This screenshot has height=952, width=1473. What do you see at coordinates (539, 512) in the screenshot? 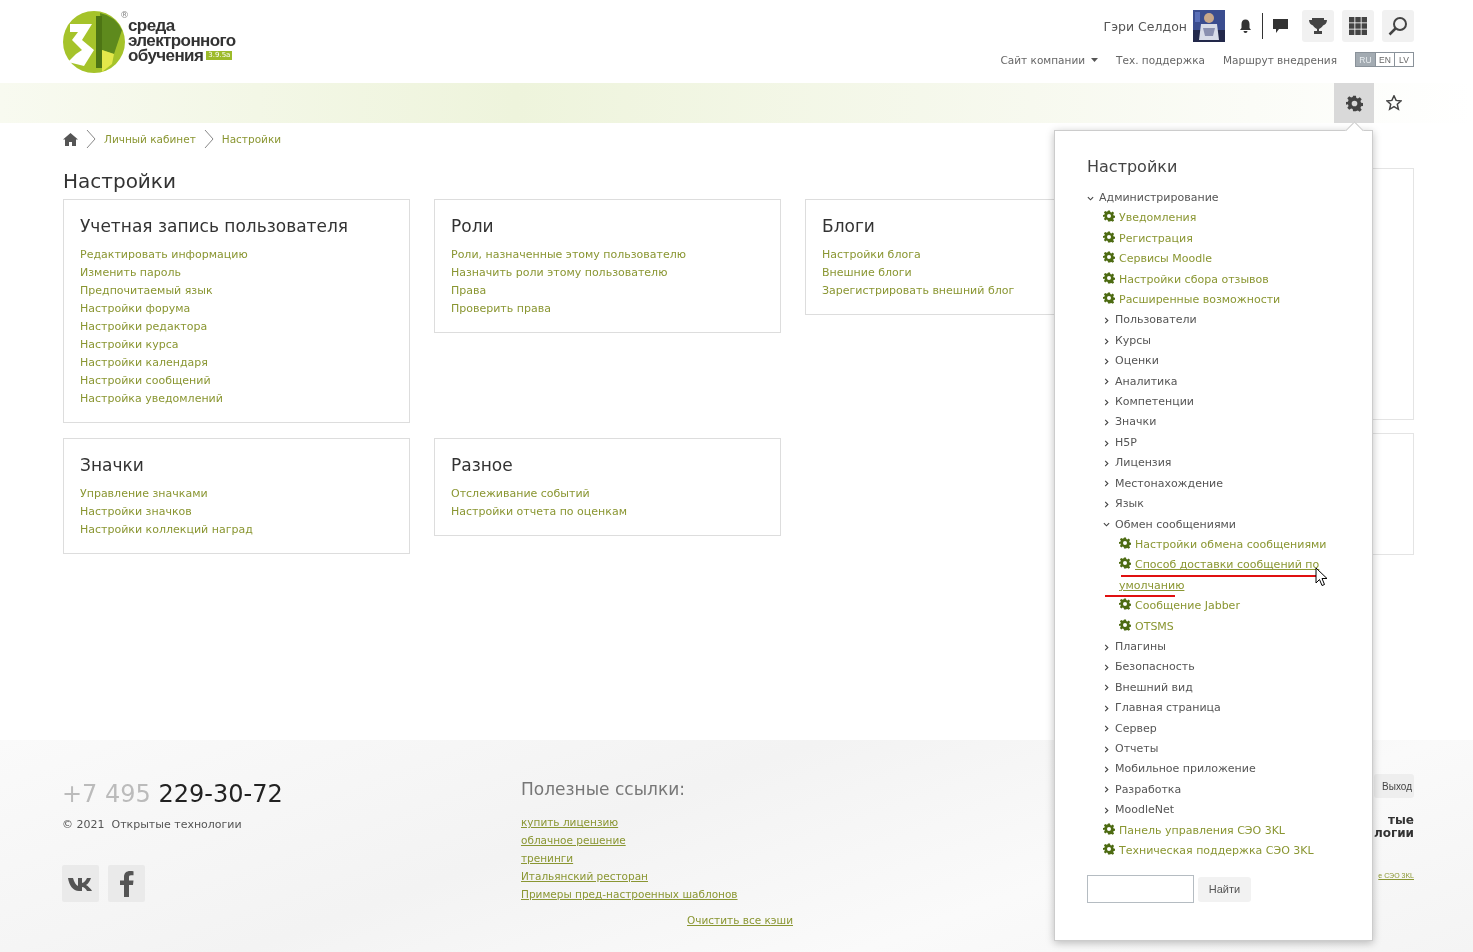
I see `card-link: Настройки отчета по оценкам` at bounding box center [539, 512].